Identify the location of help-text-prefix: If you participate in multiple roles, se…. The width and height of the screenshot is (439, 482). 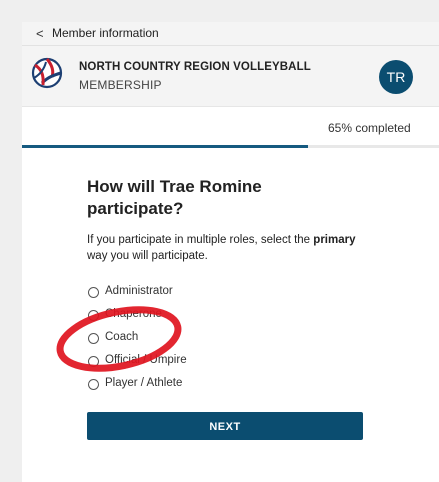
(199, 240).